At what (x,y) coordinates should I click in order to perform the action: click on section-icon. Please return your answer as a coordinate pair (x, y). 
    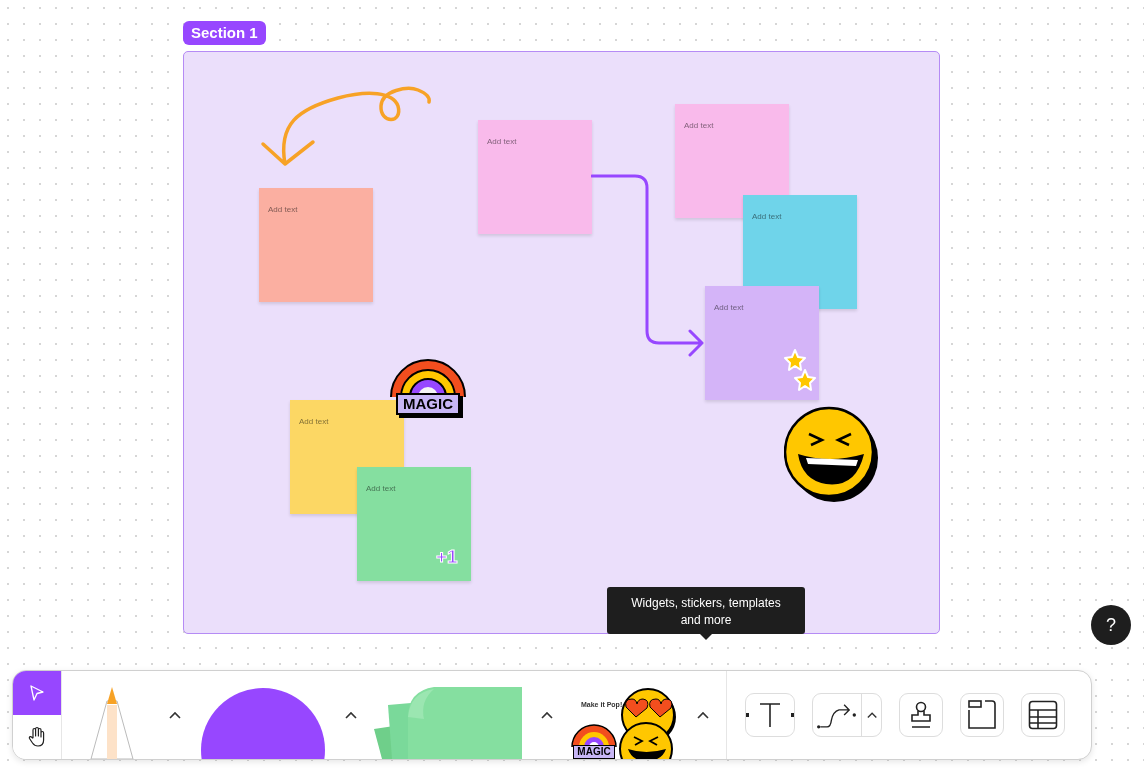
    Looking at the image, I should click on (982, 715).